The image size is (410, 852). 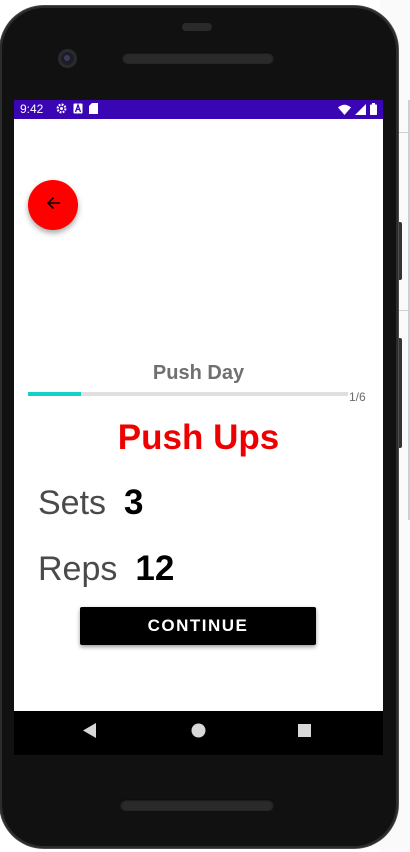 What do you see at coordinates (198, 109) in the screenshot?
I see `status-bar: 9:42` at bounding box center [198, 109].